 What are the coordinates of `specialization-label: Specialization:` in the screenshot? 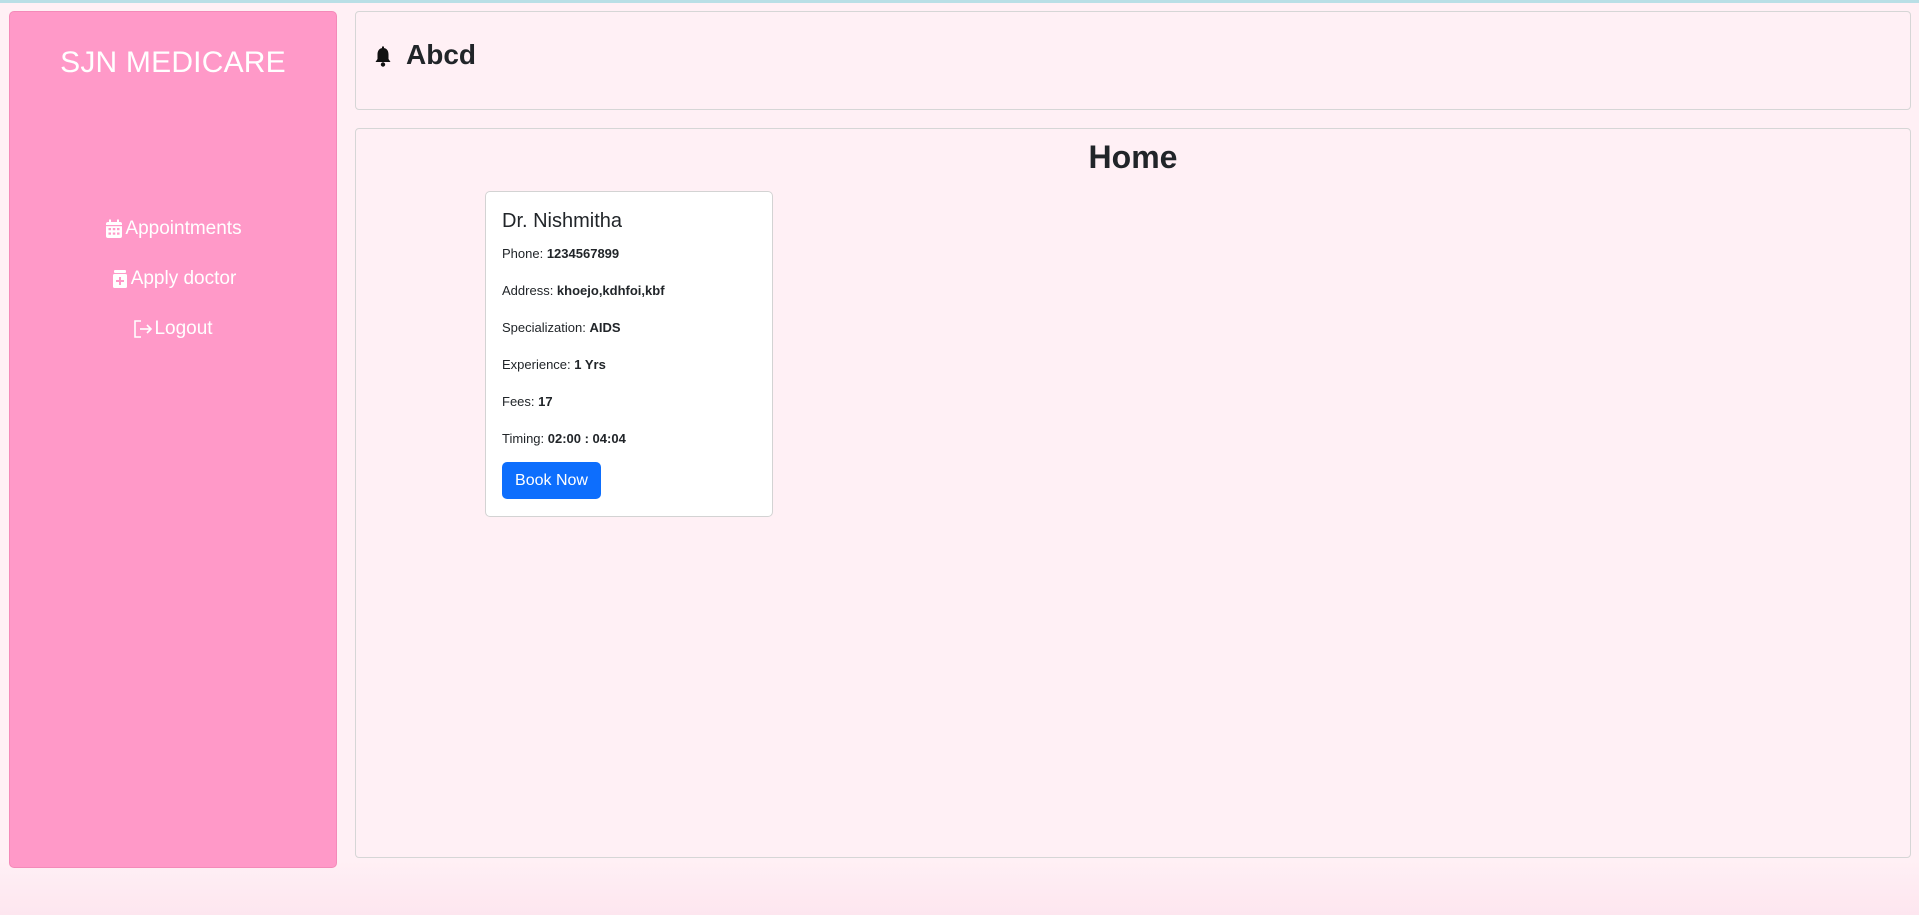 It's located at (546, 327).